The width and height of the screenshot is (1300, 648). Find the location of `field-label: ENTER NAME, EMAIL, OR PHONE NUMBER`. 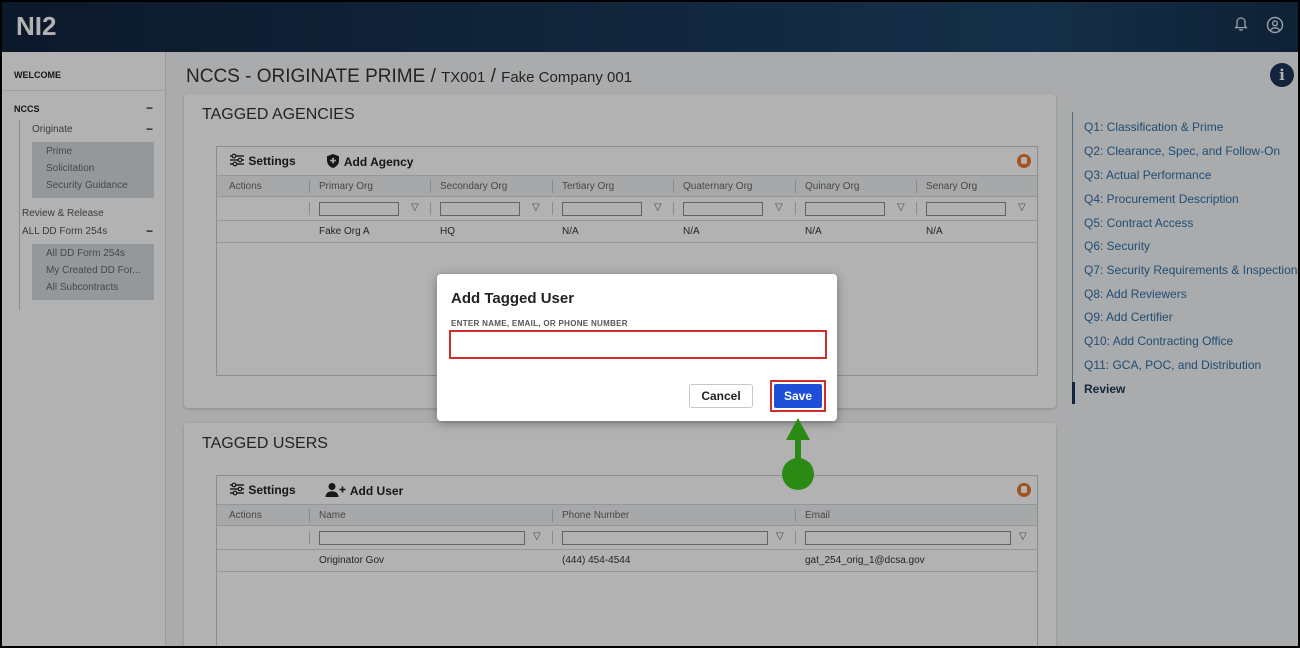

field-label: ENTER NAME, EMAIL, OR PHONE NUMBER is located at coordinates (539, 323).